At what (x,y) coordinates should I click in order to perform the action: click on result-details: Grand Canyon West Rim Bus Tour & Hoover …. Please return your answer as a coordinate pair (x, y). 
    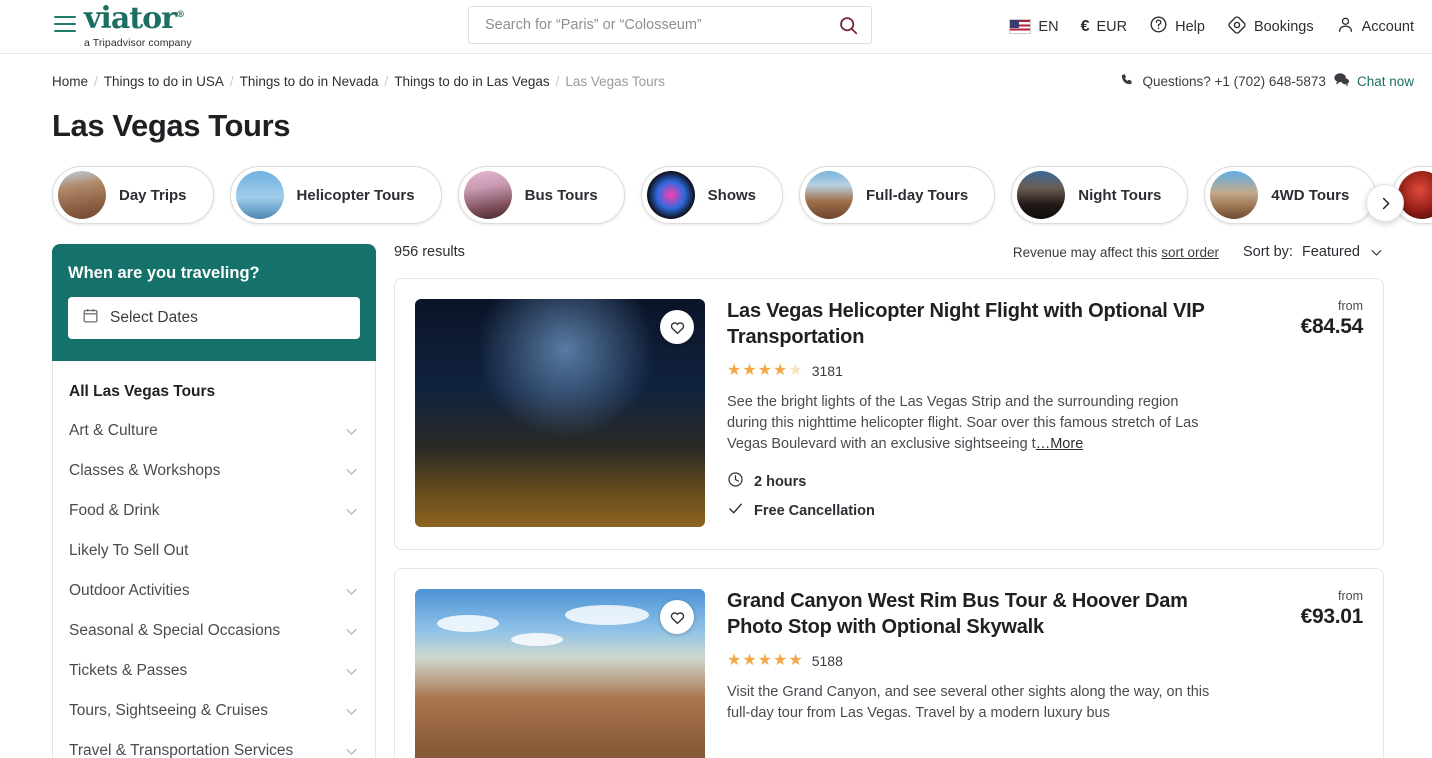
    Looking at the image, I should click on (973, 673).